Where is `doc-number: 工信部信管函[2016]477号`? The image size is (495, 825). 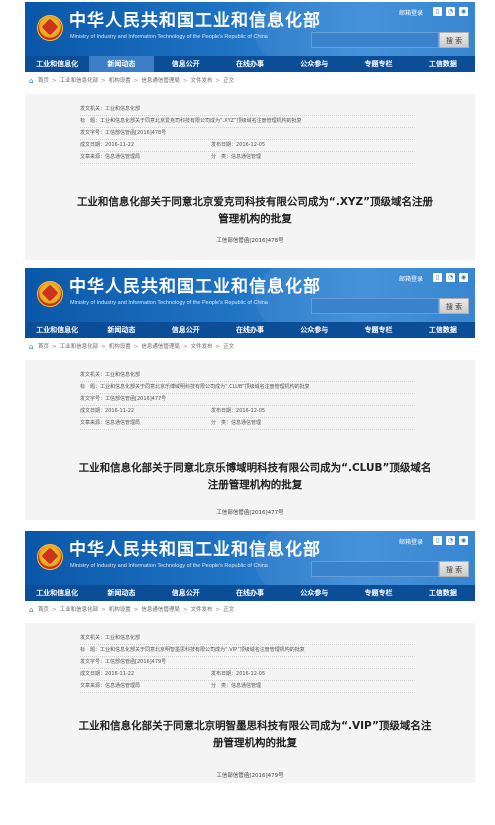
doc-number: 工信部信管函[2016]477号 is located at coordinates (250, 513).